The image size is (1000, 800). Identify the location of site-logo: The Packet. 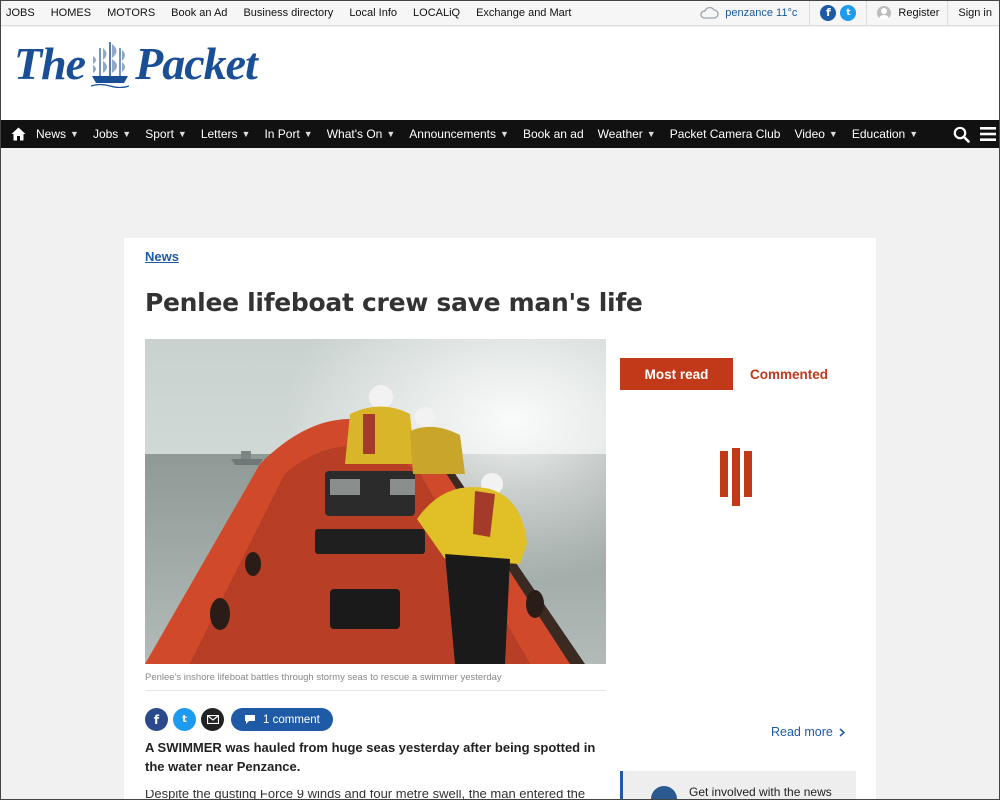
(136, 63).